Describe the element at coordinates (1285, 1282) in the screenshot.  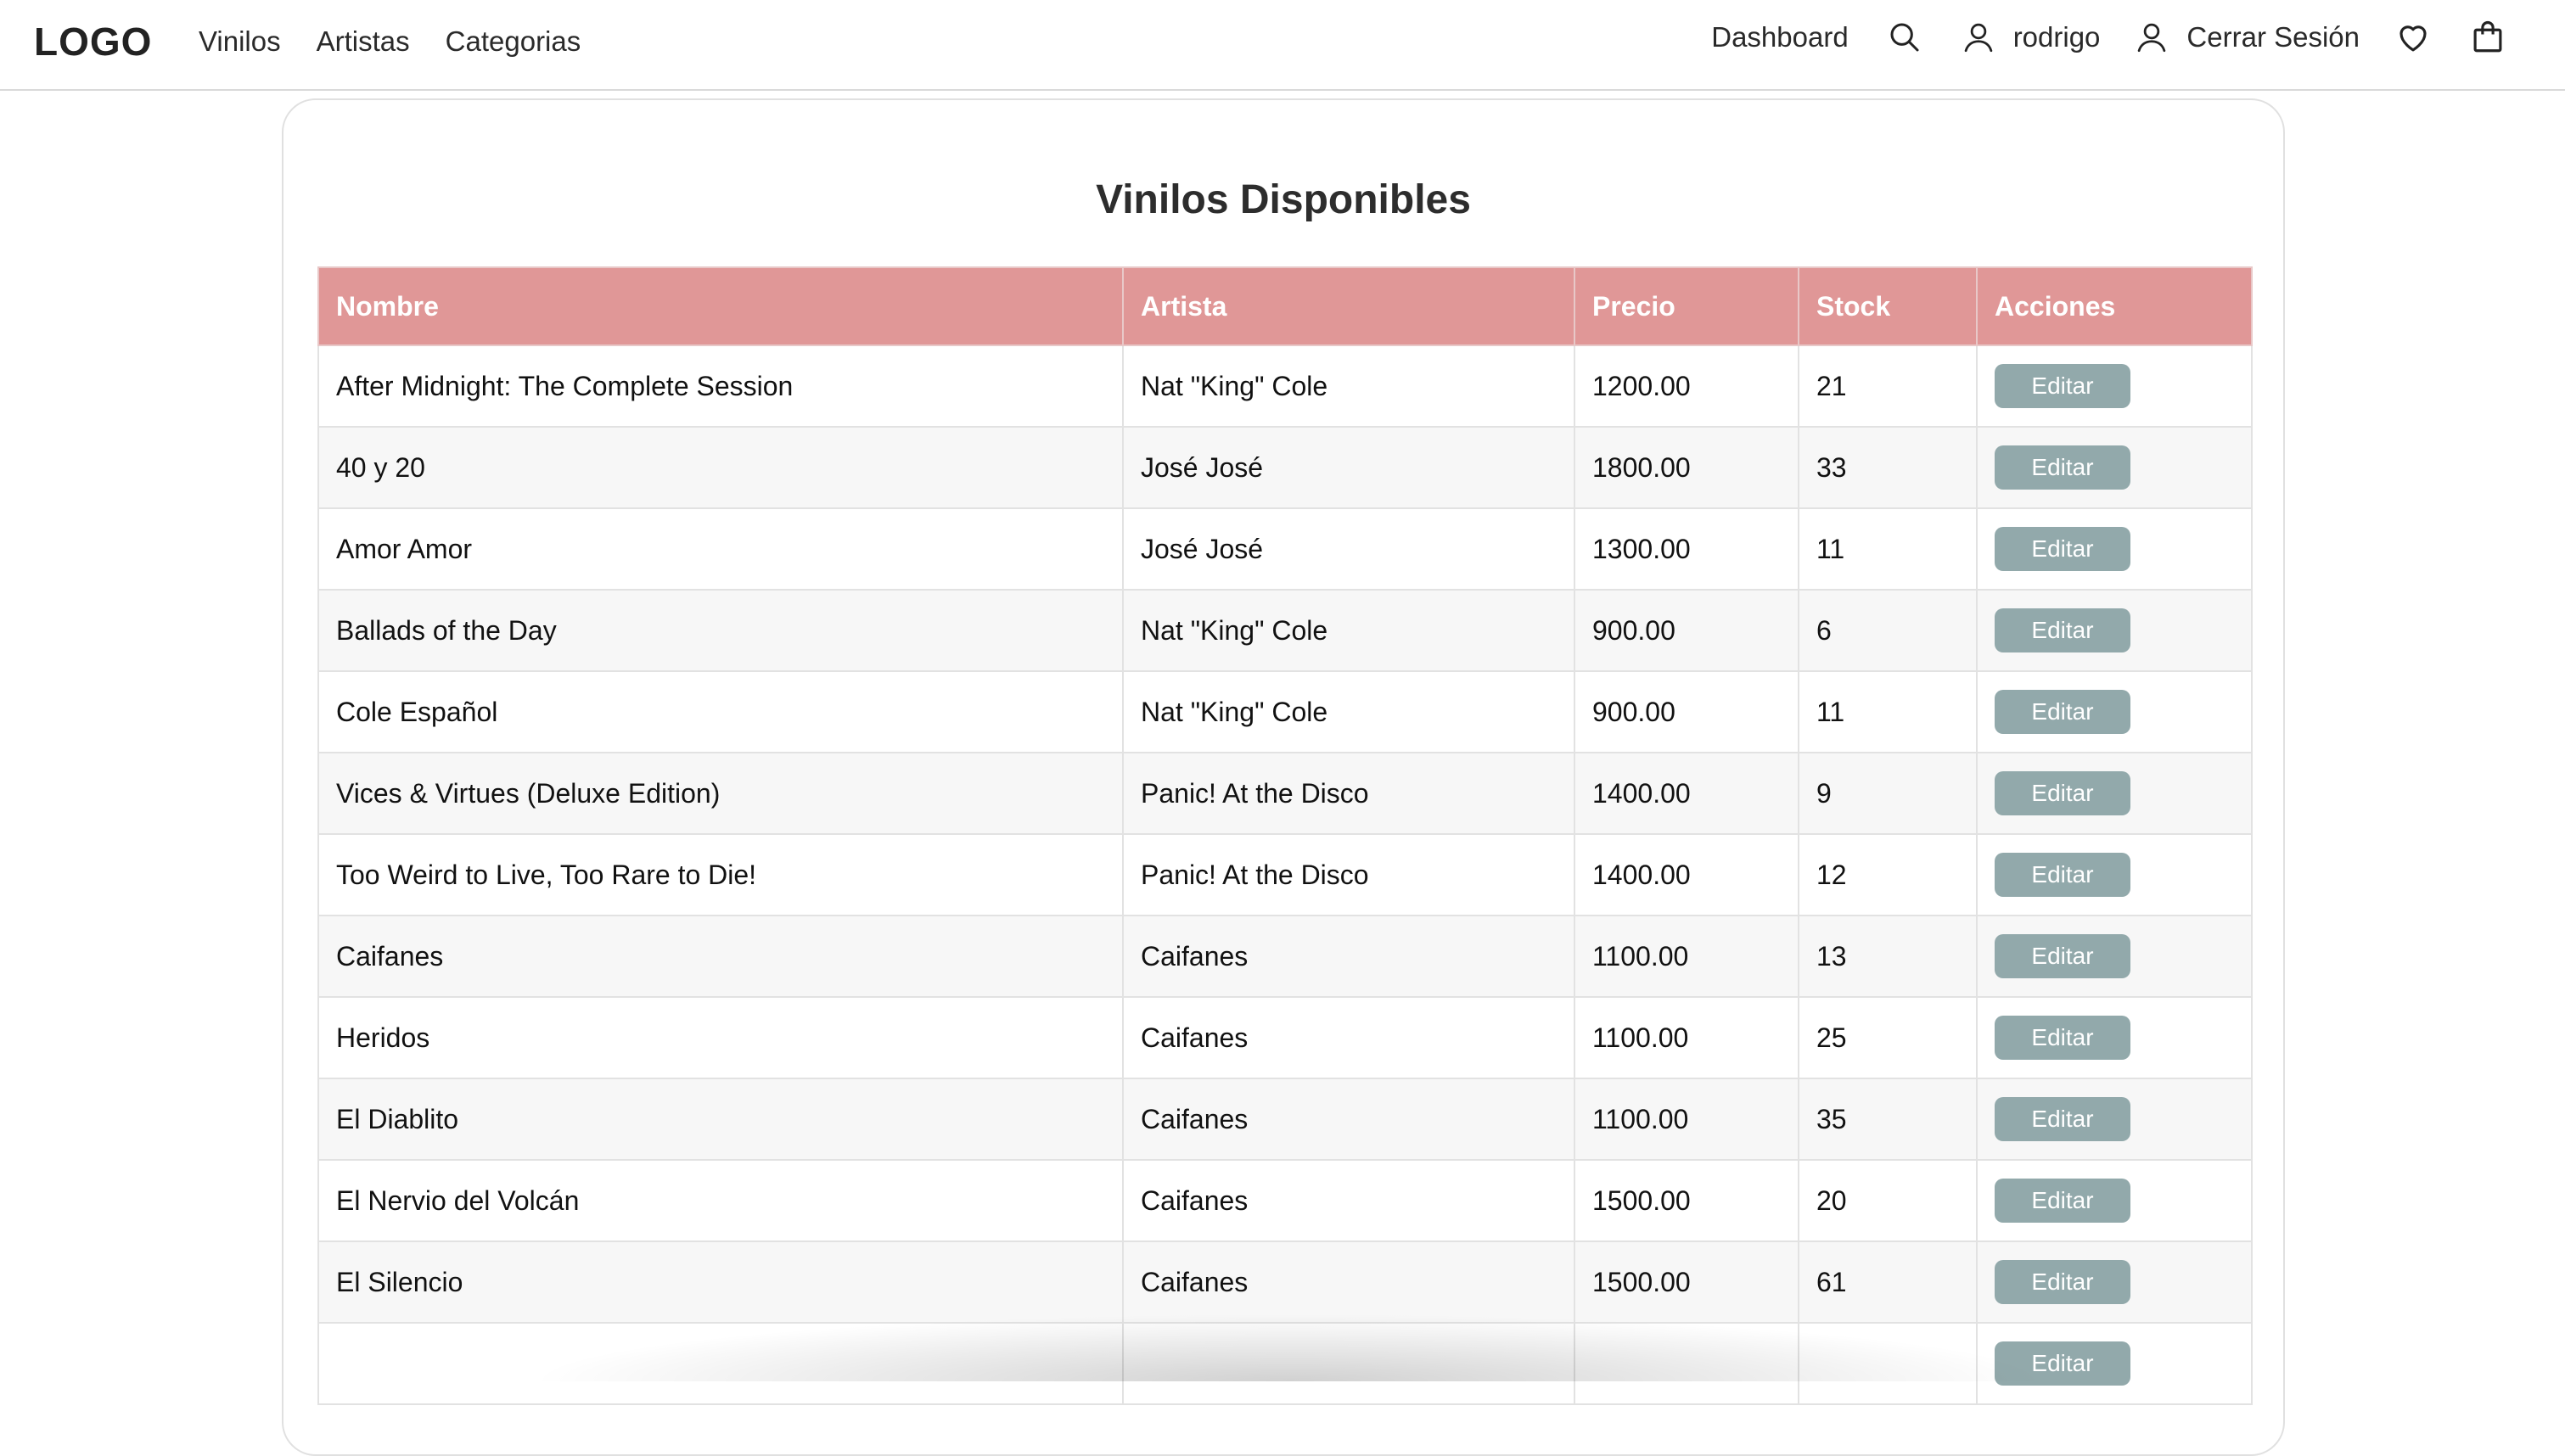
I see `table-row: El Silencio Caifanes 1500.00 61 Editar` at that location.